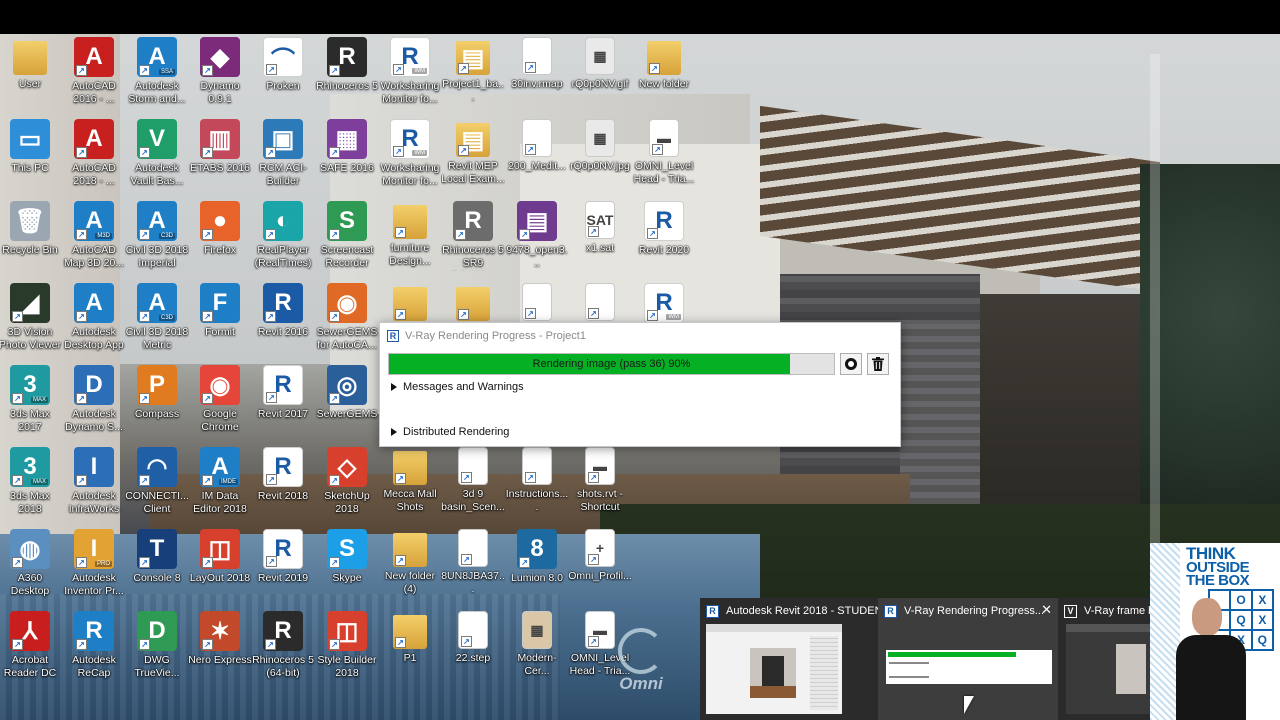 Image resolution: width=1280 pixels, height=720 pixels. What do you see at coordinates (283, 324) in the screenshot?
I see `desktop-icon: R ↗ Revit 2016` at bounding box center [283, 324].